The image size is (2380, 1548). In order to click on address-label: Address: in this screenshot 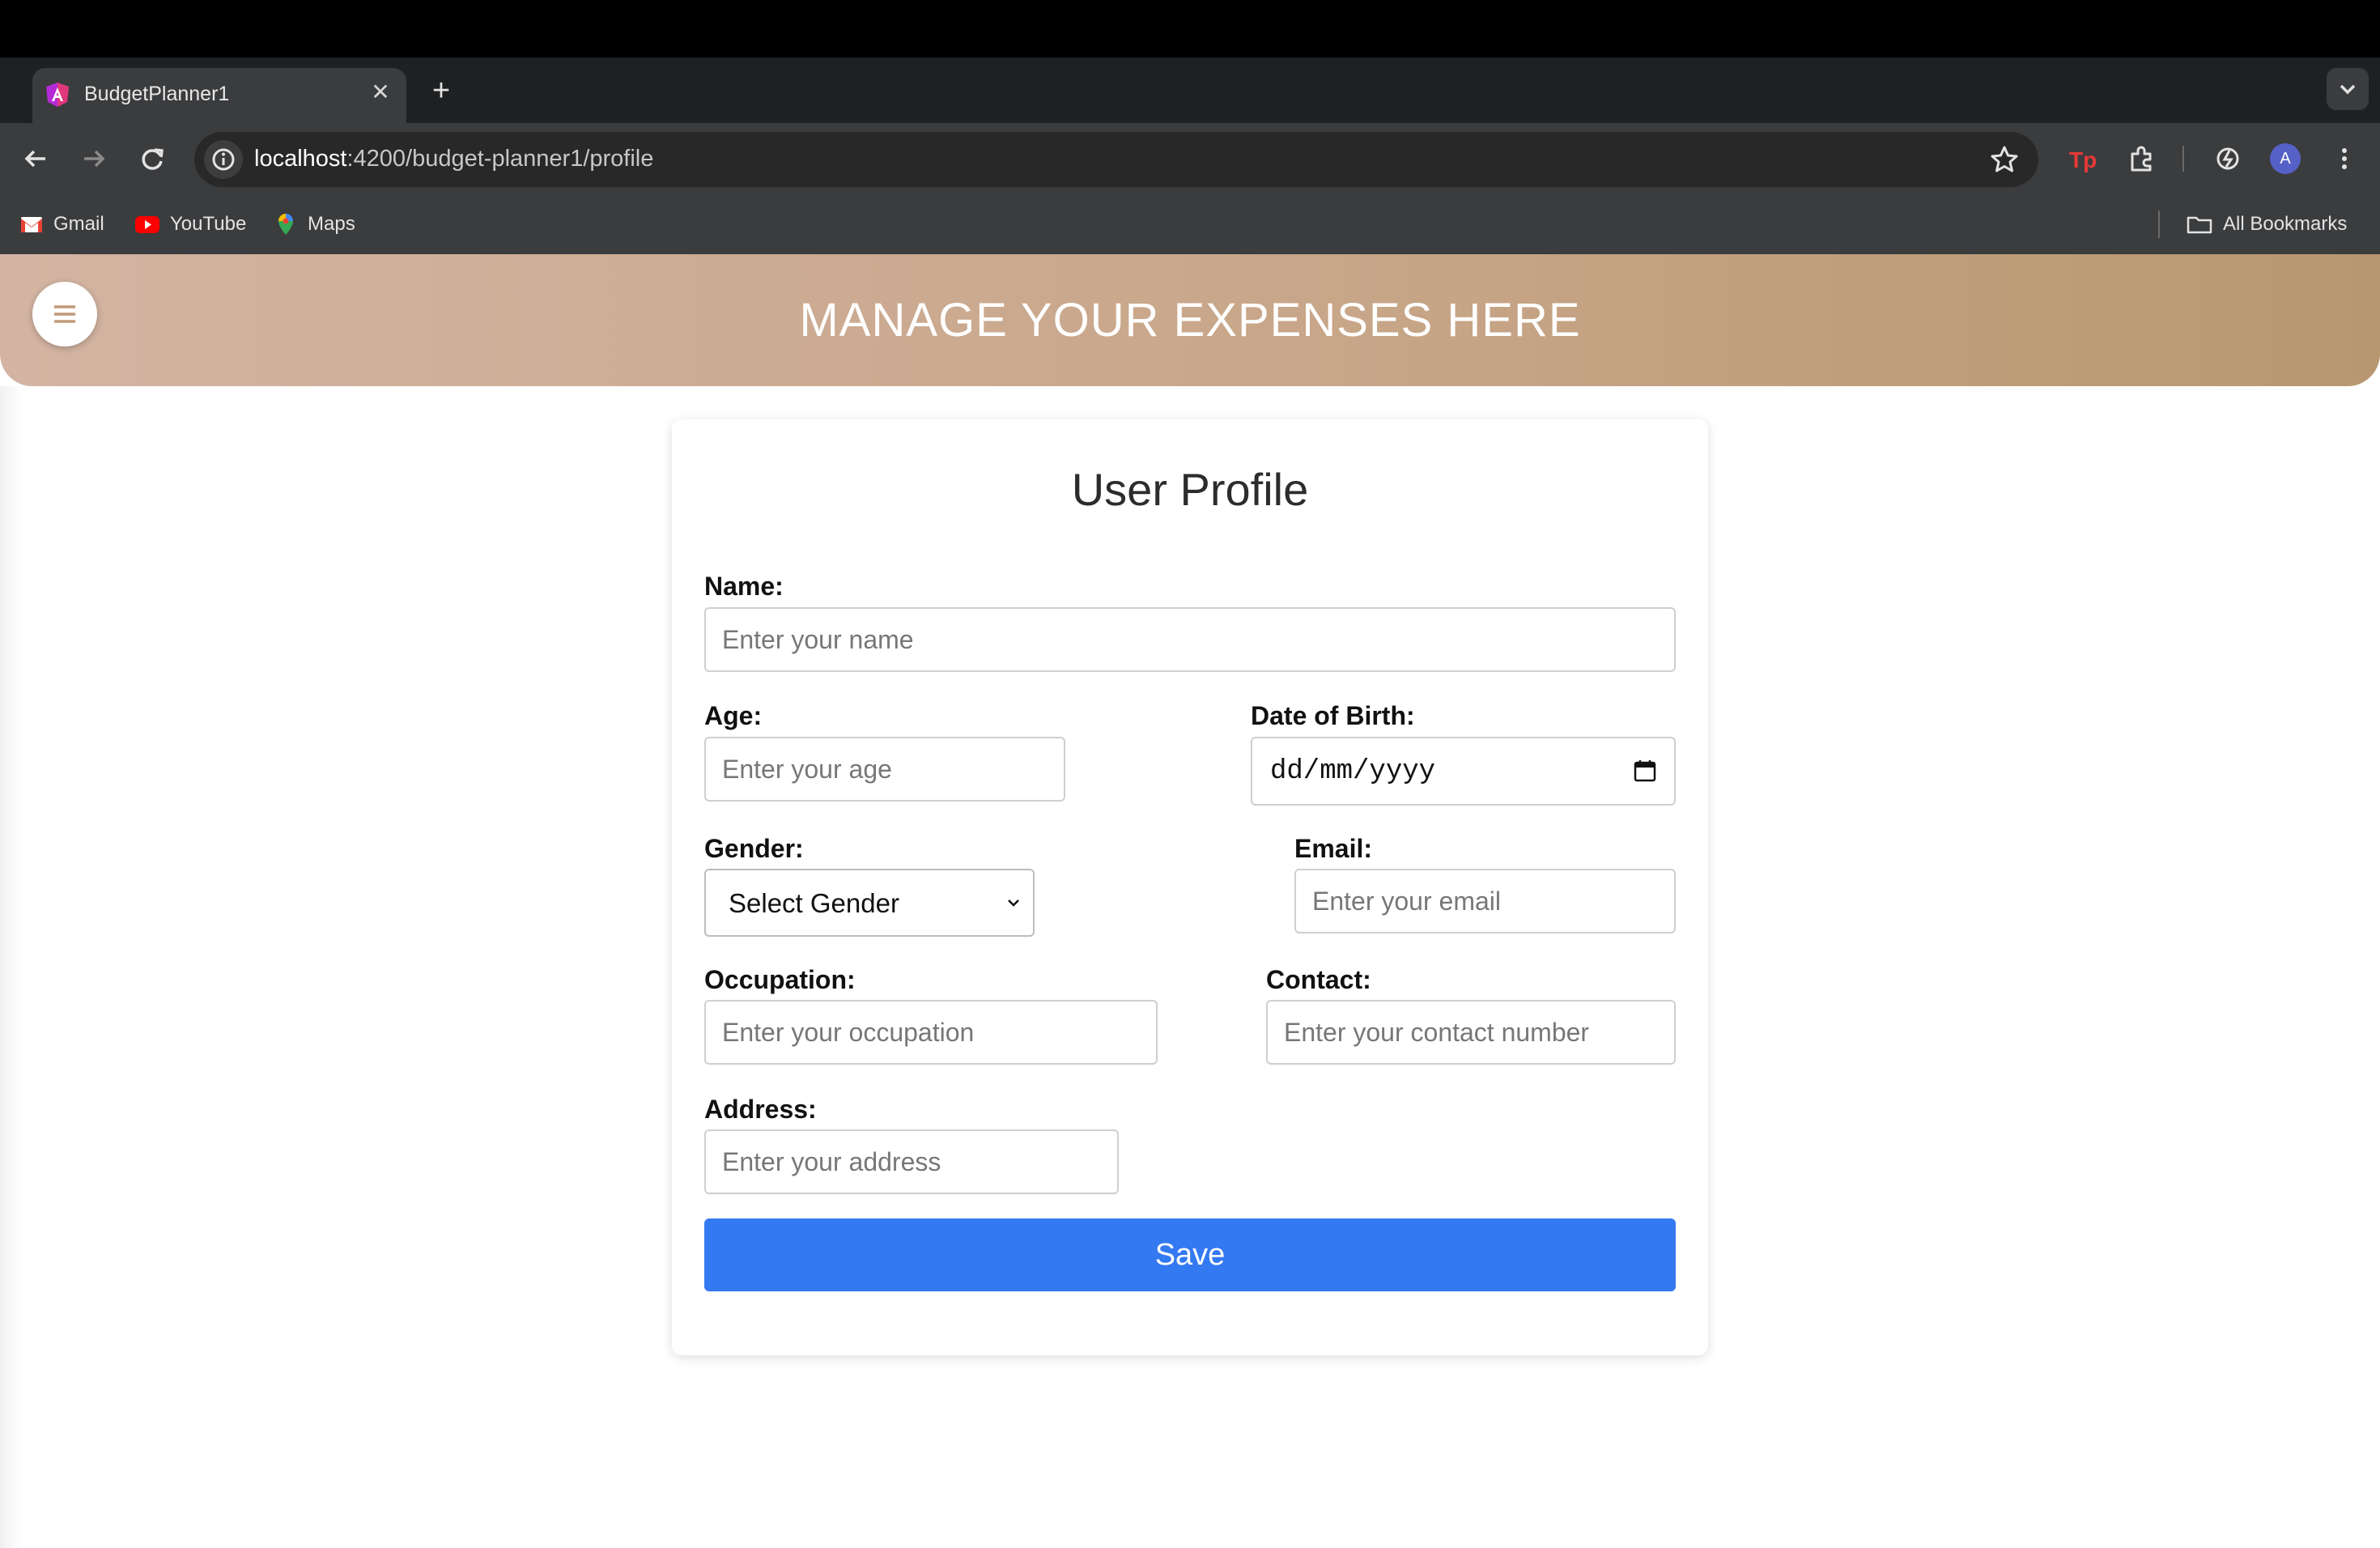, I will do `click(760, 1110)`.